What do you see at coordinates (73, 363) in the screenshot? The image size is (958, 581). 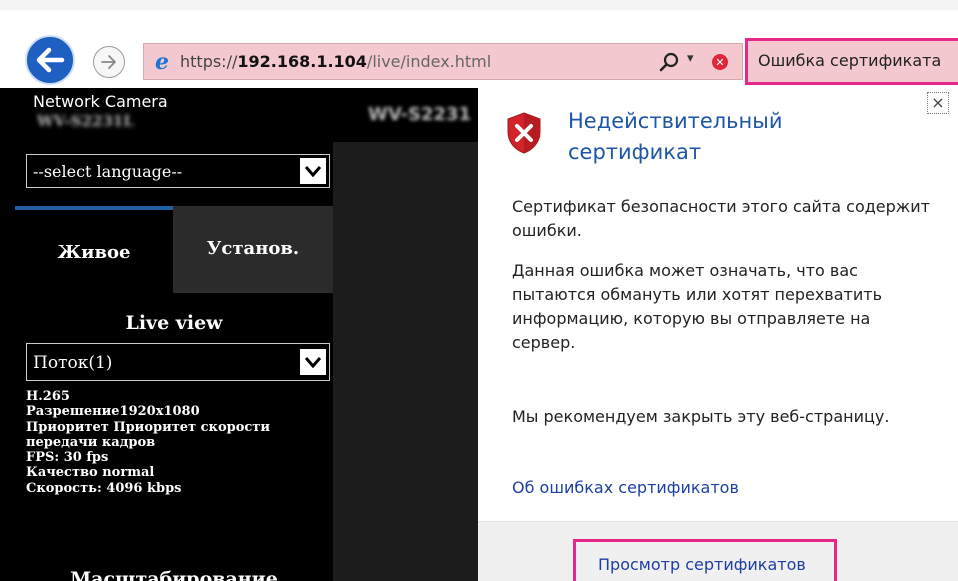 I see `stream-select-value: Поток(1)` at bounding box center [73, 363].